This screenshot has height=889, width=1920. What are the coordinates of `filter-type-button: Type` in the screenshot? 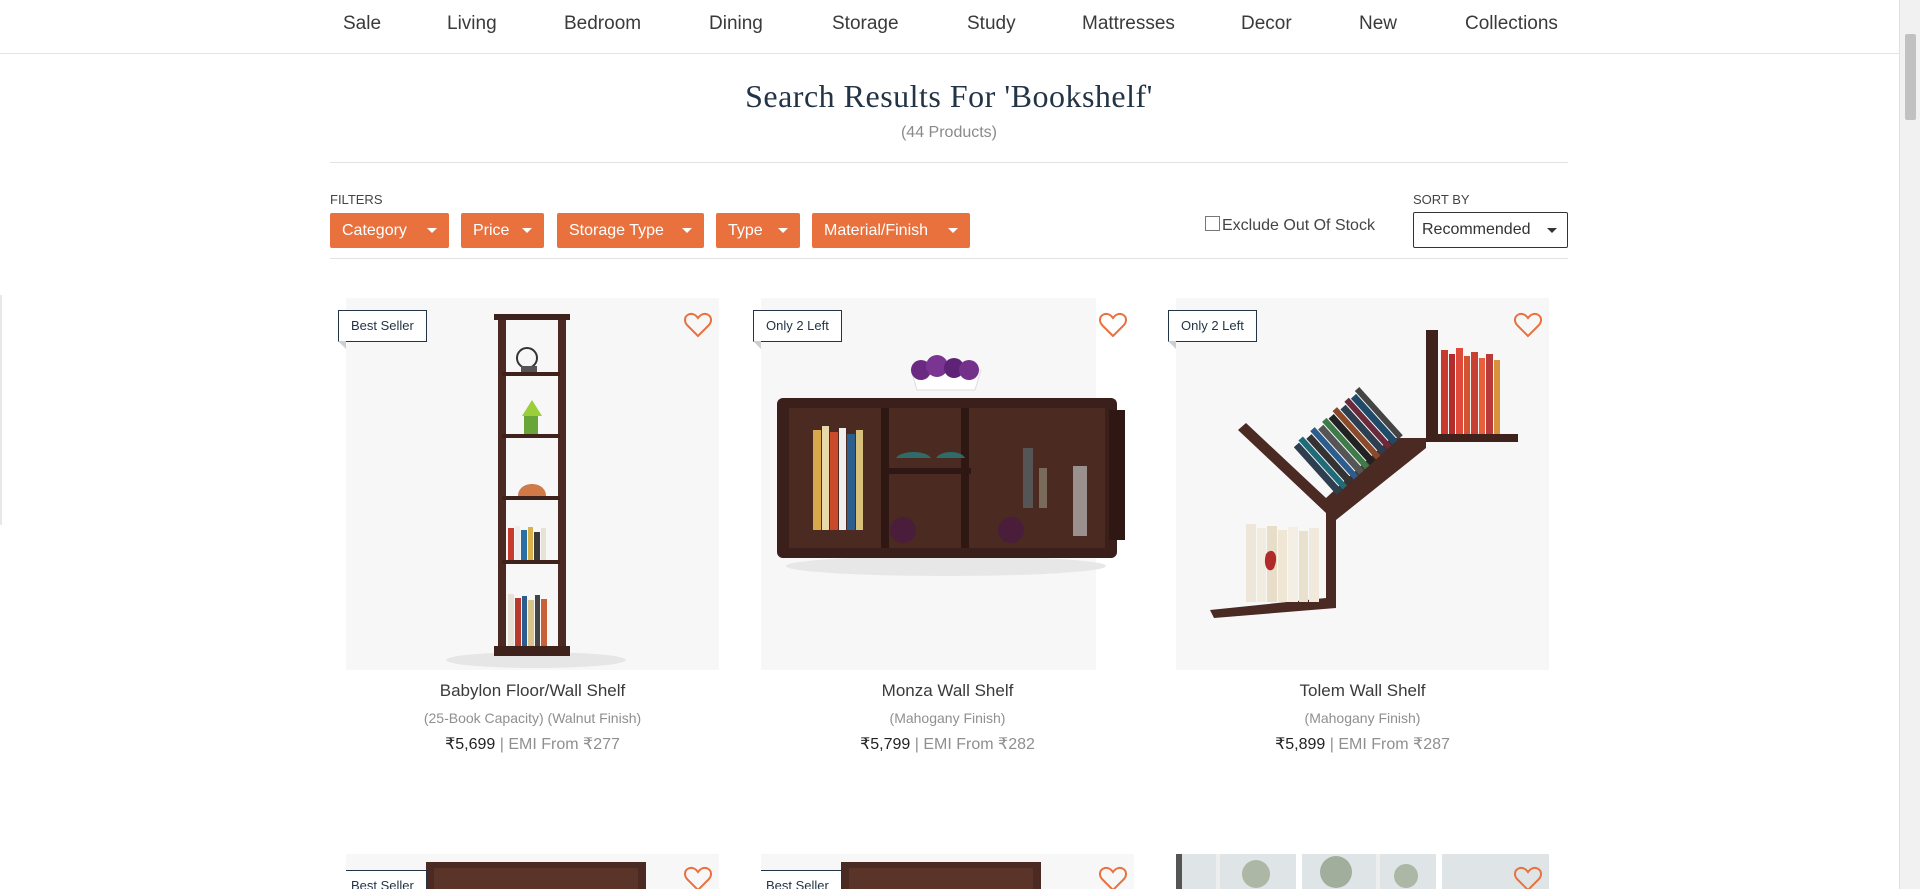 It's located at (758, 230).